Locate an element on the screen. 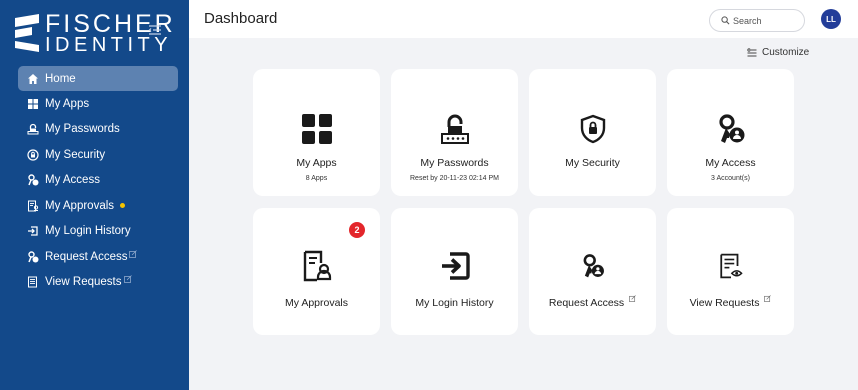  customize-icon is located at coordinates (752, 51).